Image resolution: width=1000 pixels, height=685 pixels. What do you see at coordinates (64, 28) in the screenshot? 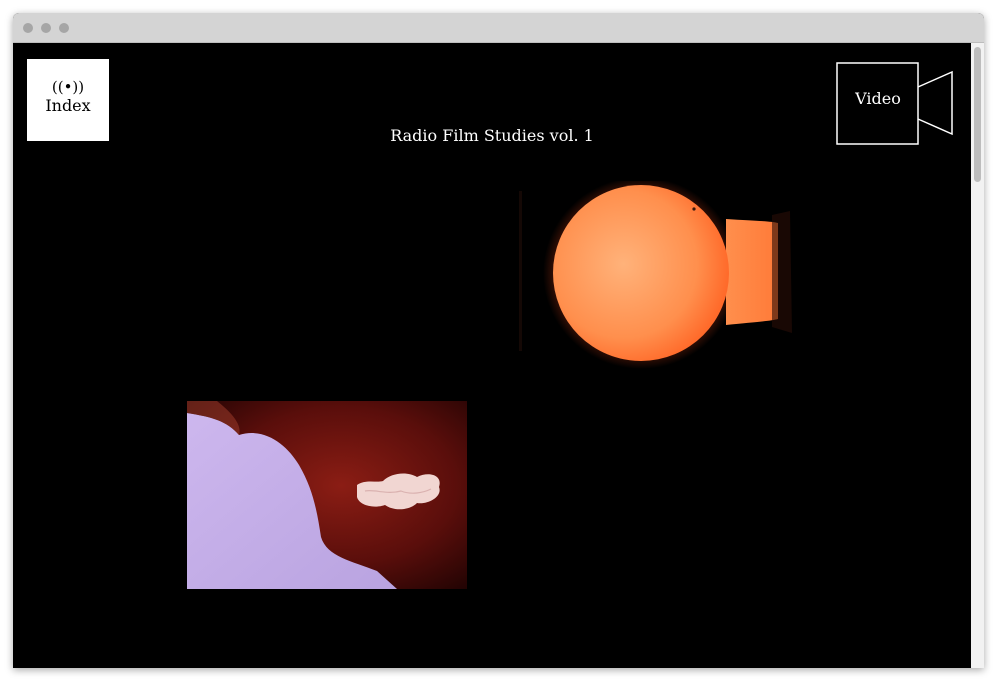
I see `maximize-window-icon` at bounding box center [64, 28].